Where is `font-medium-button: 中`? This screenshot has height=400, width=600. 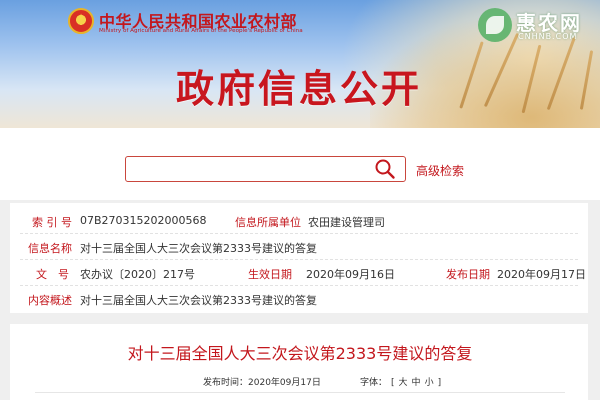
font-medium-button: 中 is located at coordinates (416, 383).